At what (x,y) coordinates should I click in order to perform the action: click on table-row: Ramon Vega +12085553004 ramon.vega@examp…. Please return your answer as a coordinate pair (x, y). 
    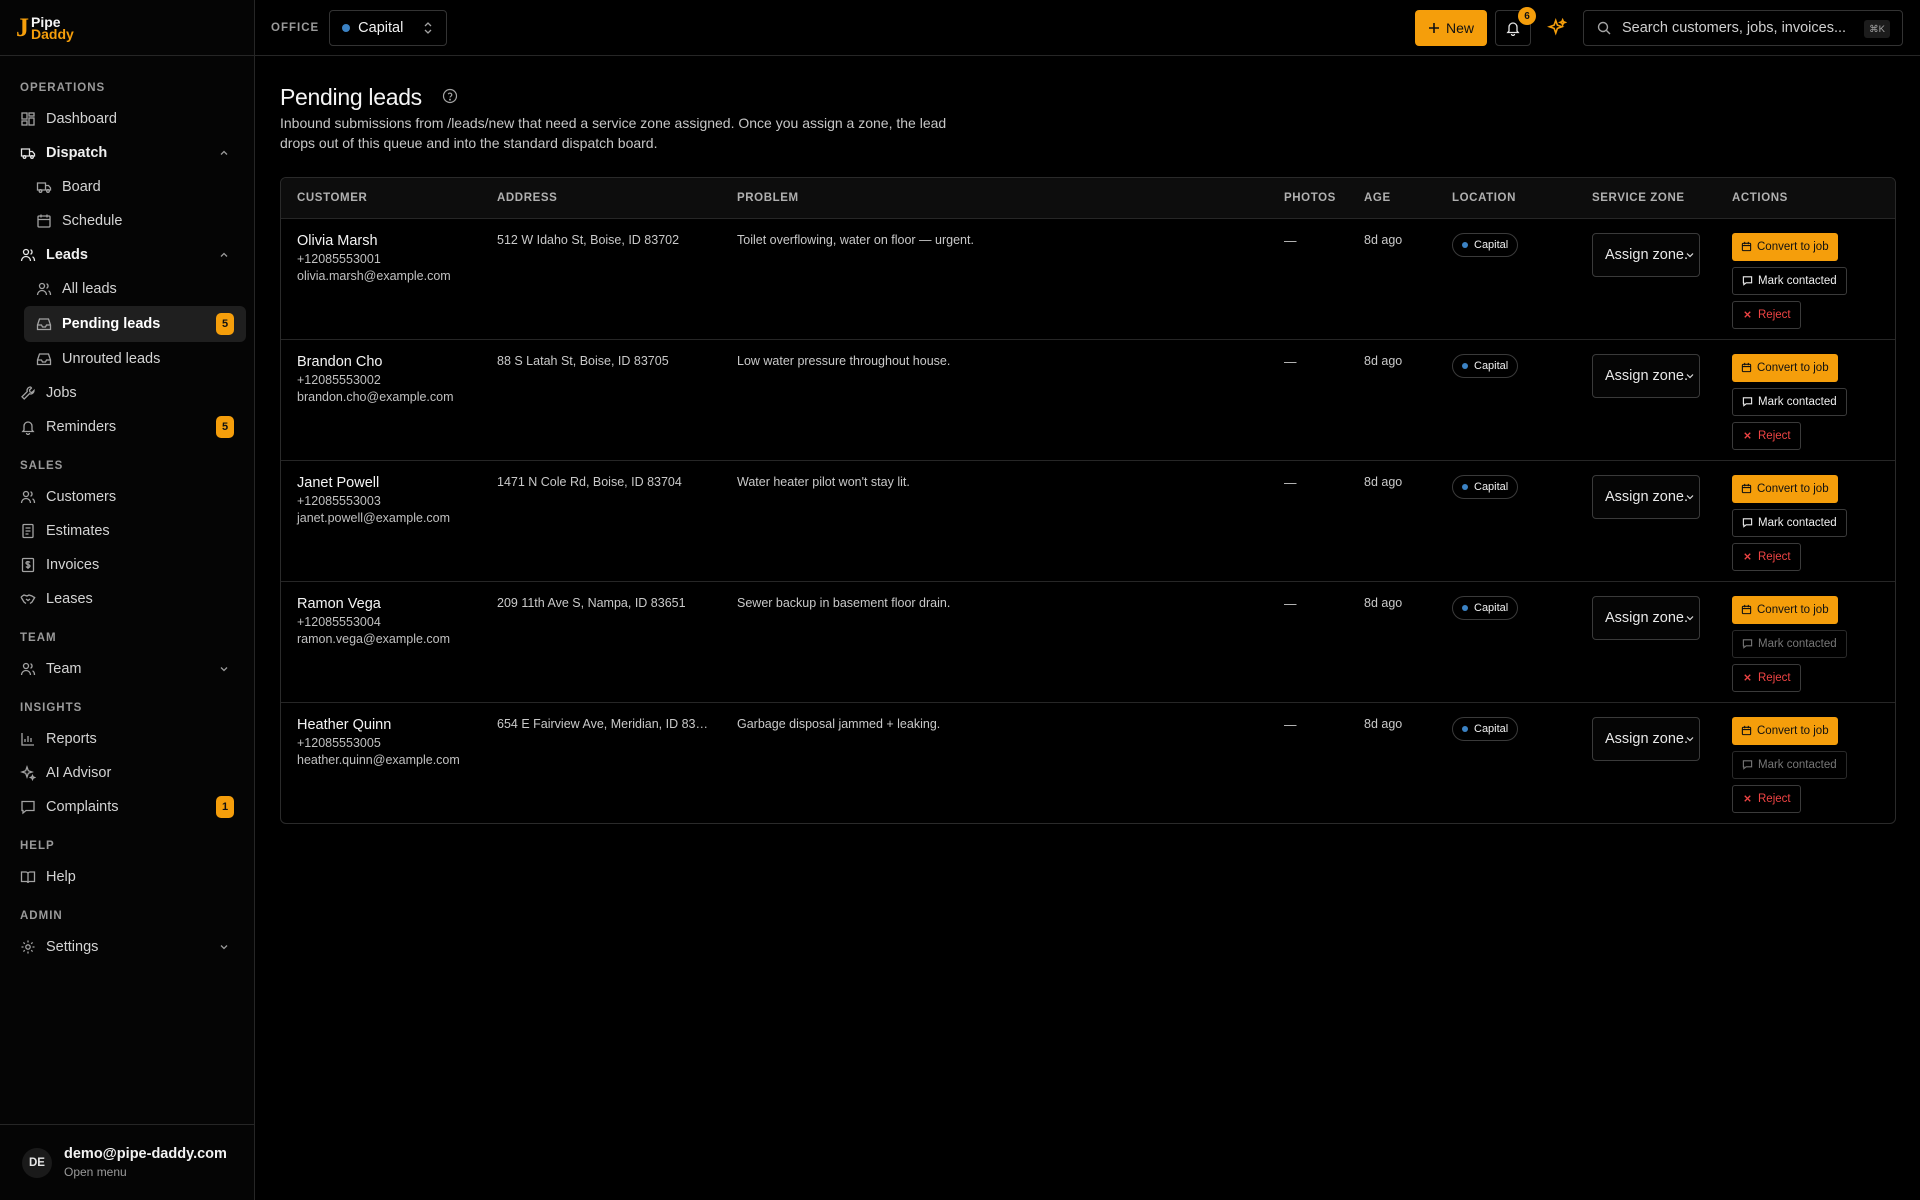
    Looking at the image, I should click on (1088, 641).